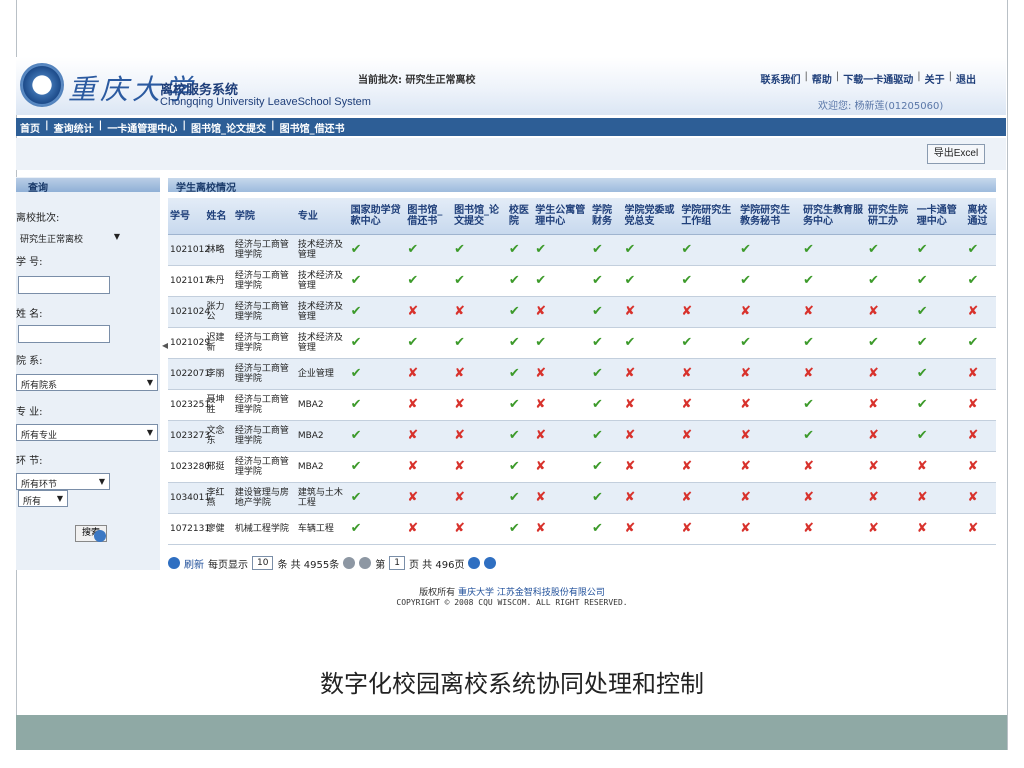  What do you see at coordinates (531, 593) in the screenshot?
I see `copyright-org: 重庆大学 江苏金智科技股份有限公司` at bounding box center [531, 593].